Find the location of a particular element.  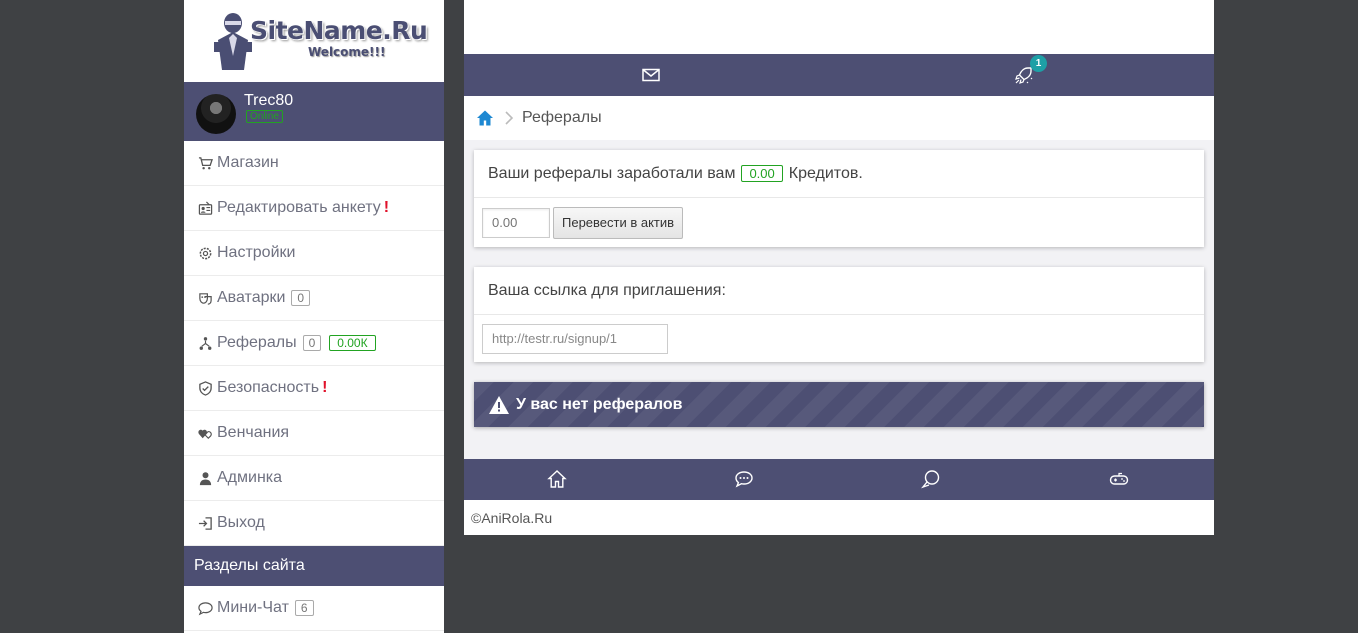

user-name: Trec80 is located at coordinates (268, 101).